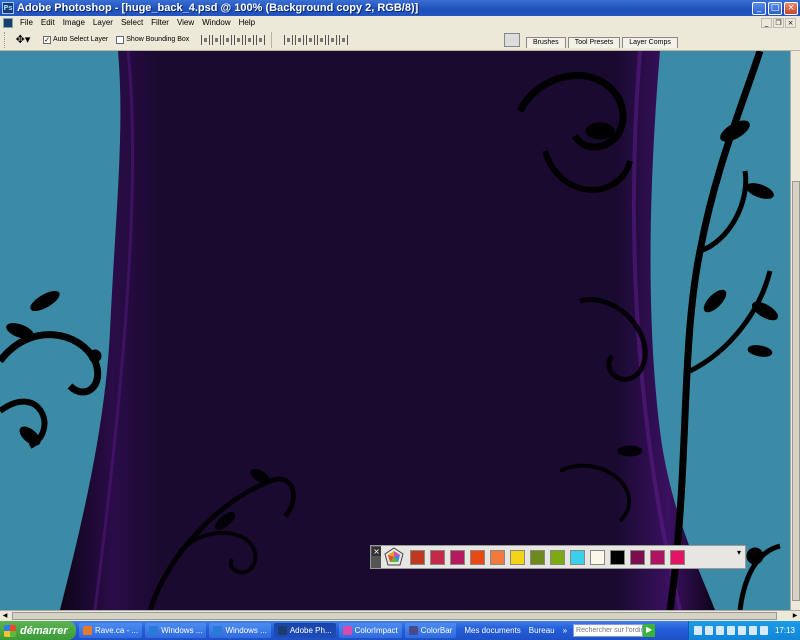  I want to click on show-bounding-box-checkbox: Show Bounding Box, so click(153, 39).